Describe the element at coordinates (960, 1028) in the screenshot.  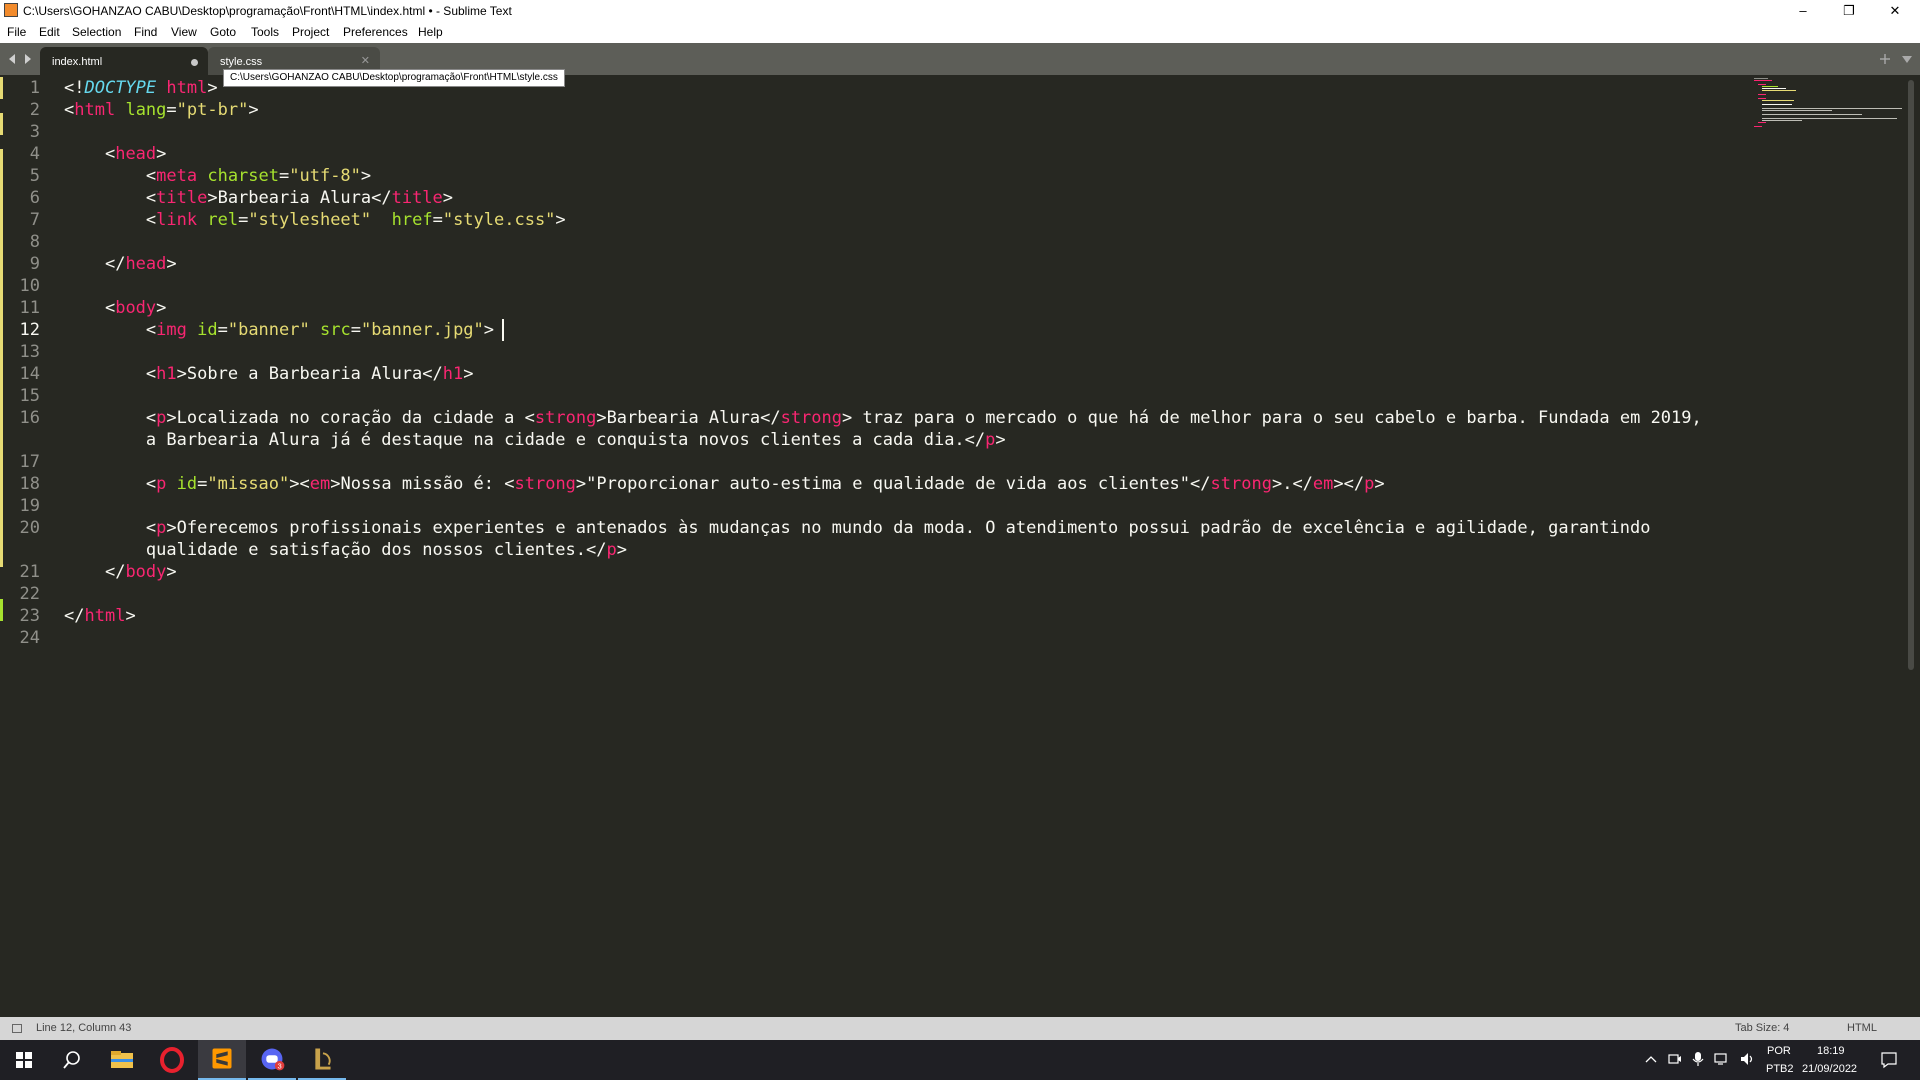
I see `status-bar: Line 12, Column 43 Tab Size: 4 HTML` at that location.